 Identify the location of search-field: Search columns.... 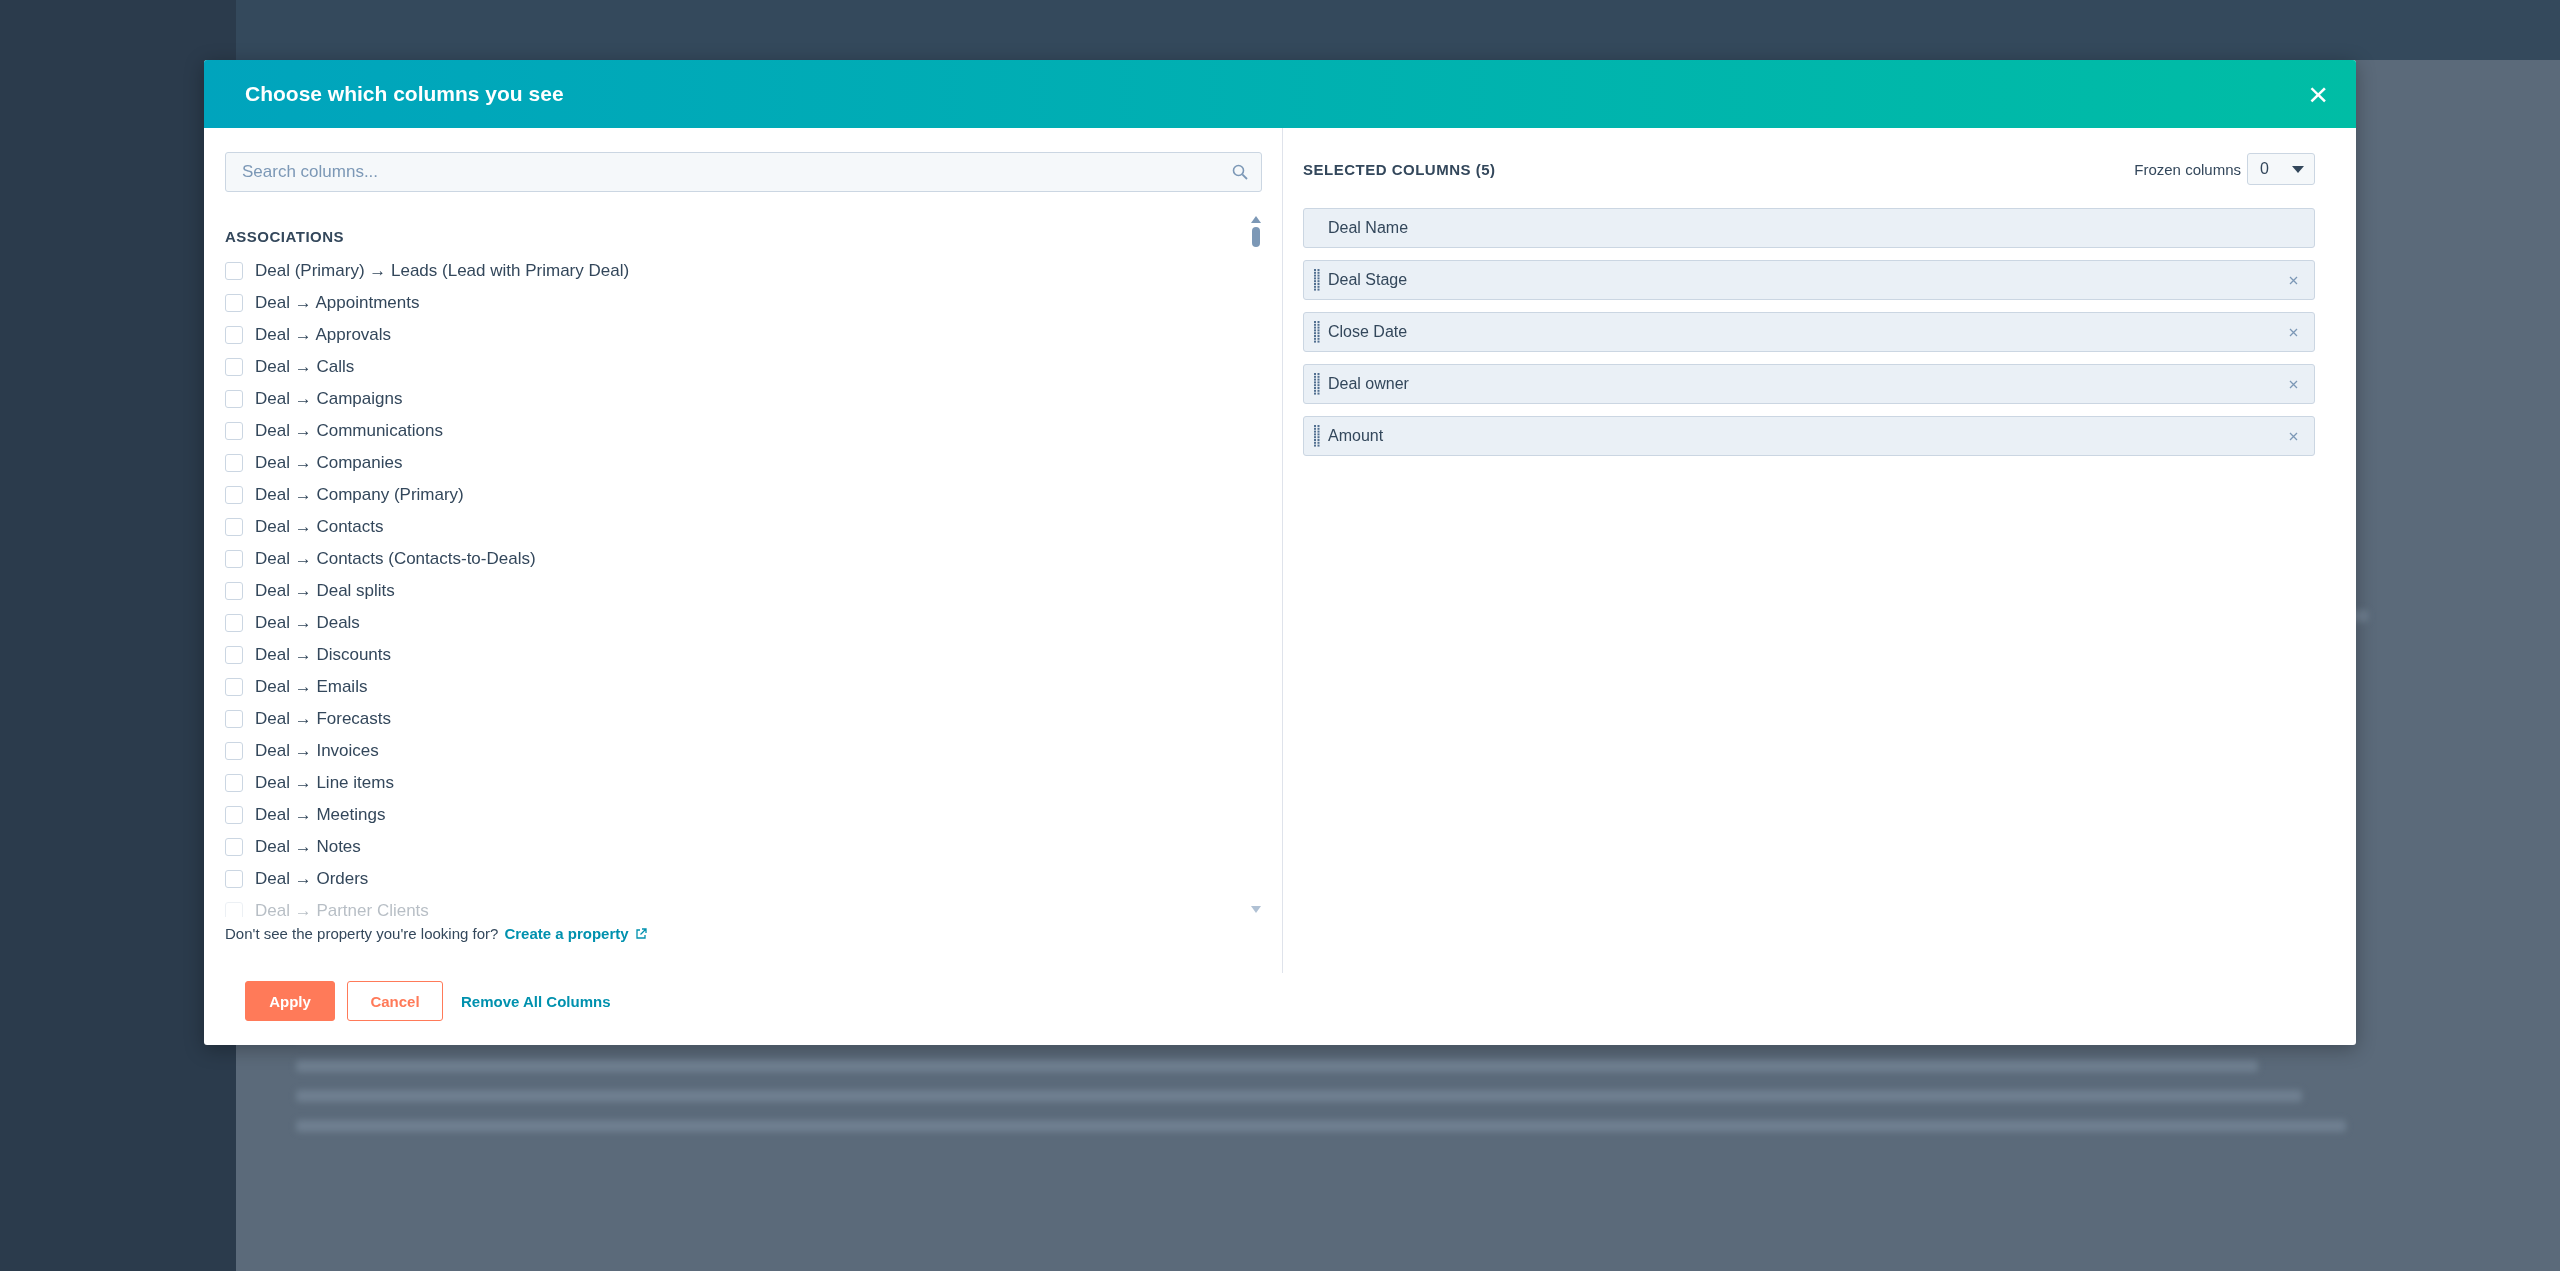
(743, 172).